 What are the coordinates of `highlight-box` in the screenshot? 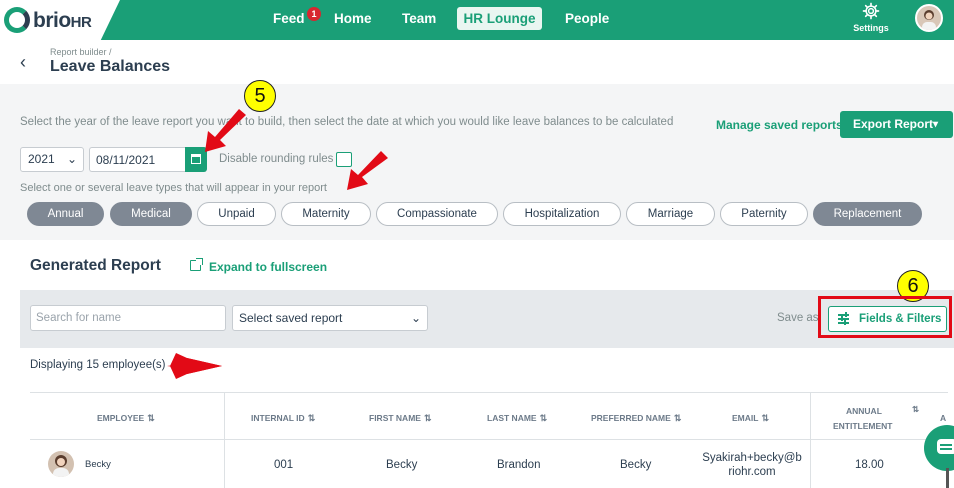 It's located at (885, 317).